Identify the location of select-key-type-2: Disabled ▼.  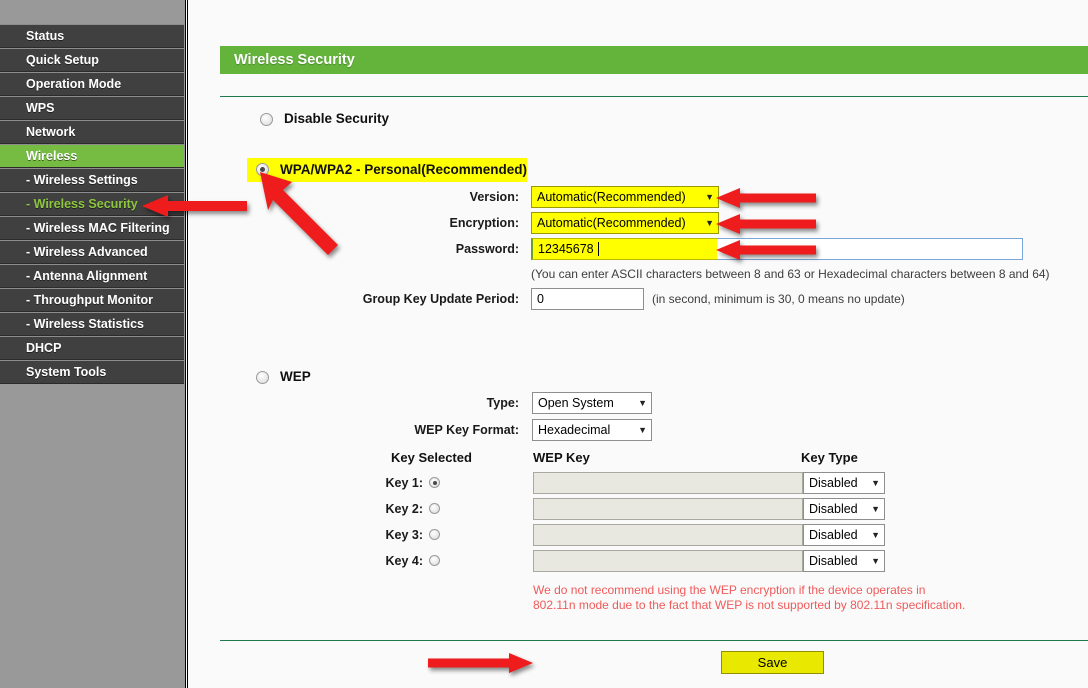
(844, 509).